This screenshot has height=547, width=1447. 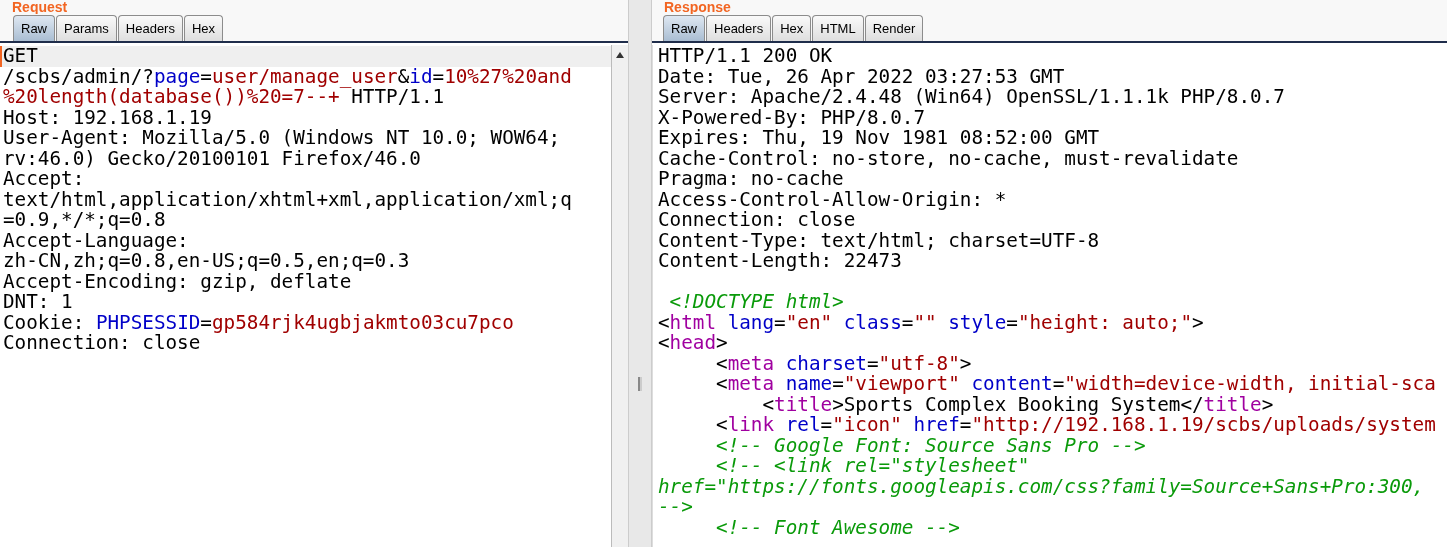 I want to click on code-line: Host: 192.168.1.19, so click(x=107, y=117).